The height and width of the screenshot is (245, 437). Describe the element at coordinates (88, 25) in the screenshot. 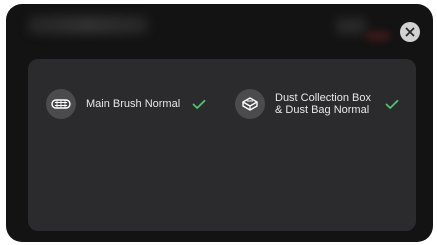

I see `blurred-title` at that location.